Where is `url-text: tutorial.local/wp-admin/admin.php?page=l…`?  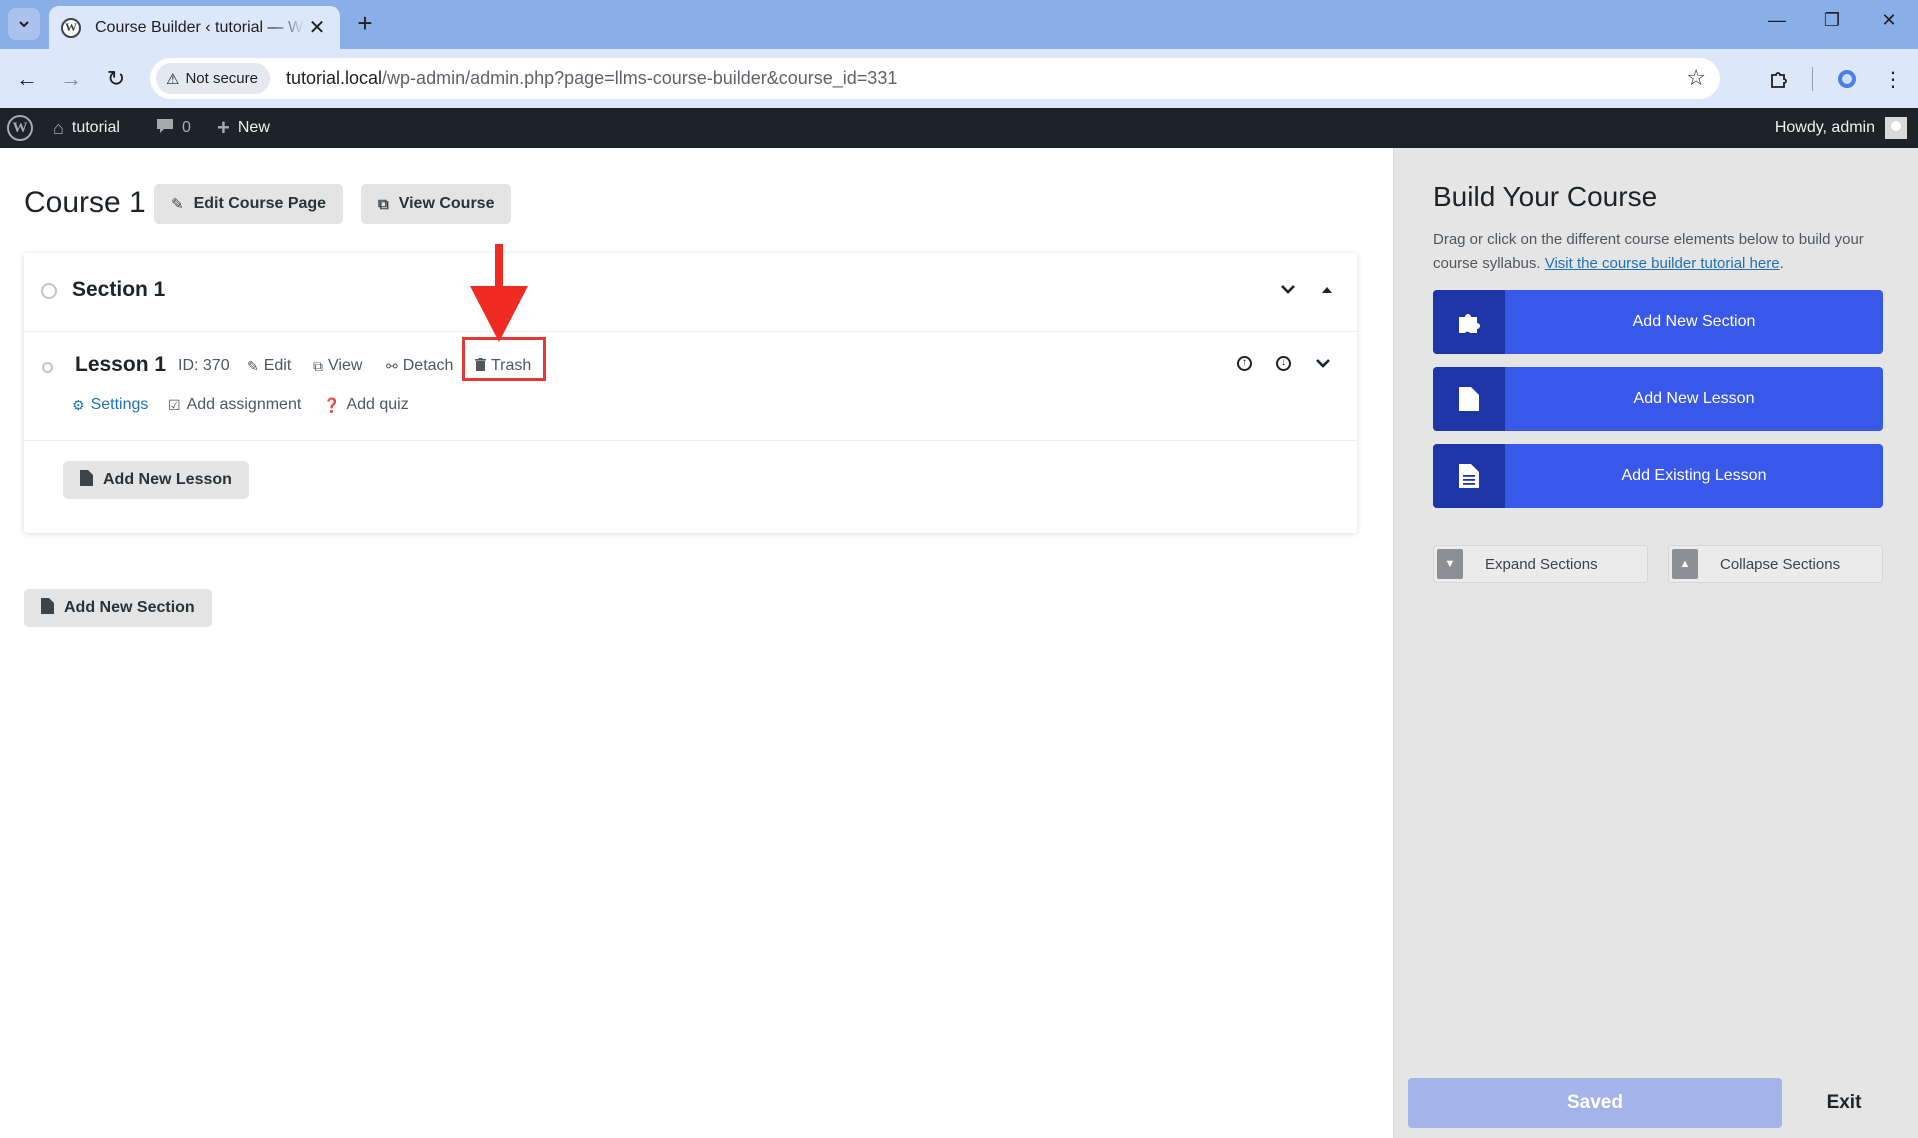 url-text: tutorial.local/wp-admin/admin.php?page=l… is located at coordinates (591, 78).